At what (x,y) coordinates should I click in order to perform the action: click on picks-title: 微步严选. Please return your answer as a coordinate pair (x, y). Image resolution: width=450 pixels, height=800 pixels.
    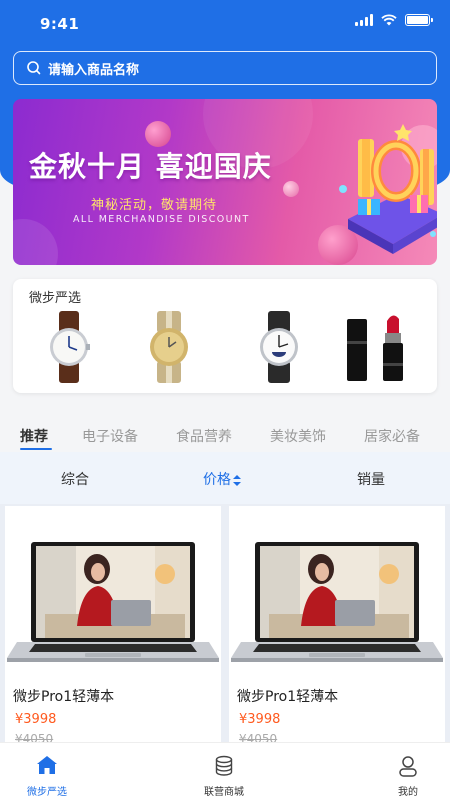
    Looking at the image, I should click on (55, 298).